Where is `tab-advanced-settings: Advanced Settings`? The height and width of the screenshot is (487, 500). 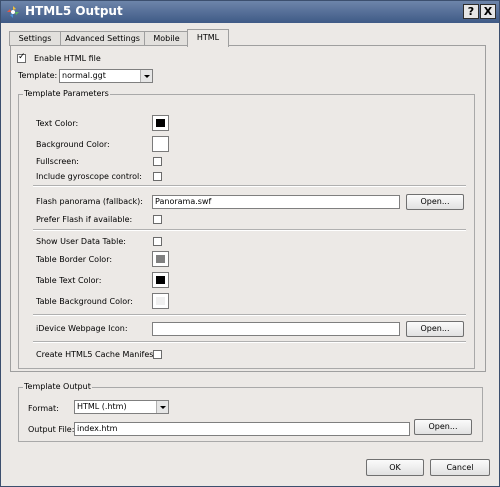
tab-advanced-settings: Advanced Settings is located at coordinates (102, 38).